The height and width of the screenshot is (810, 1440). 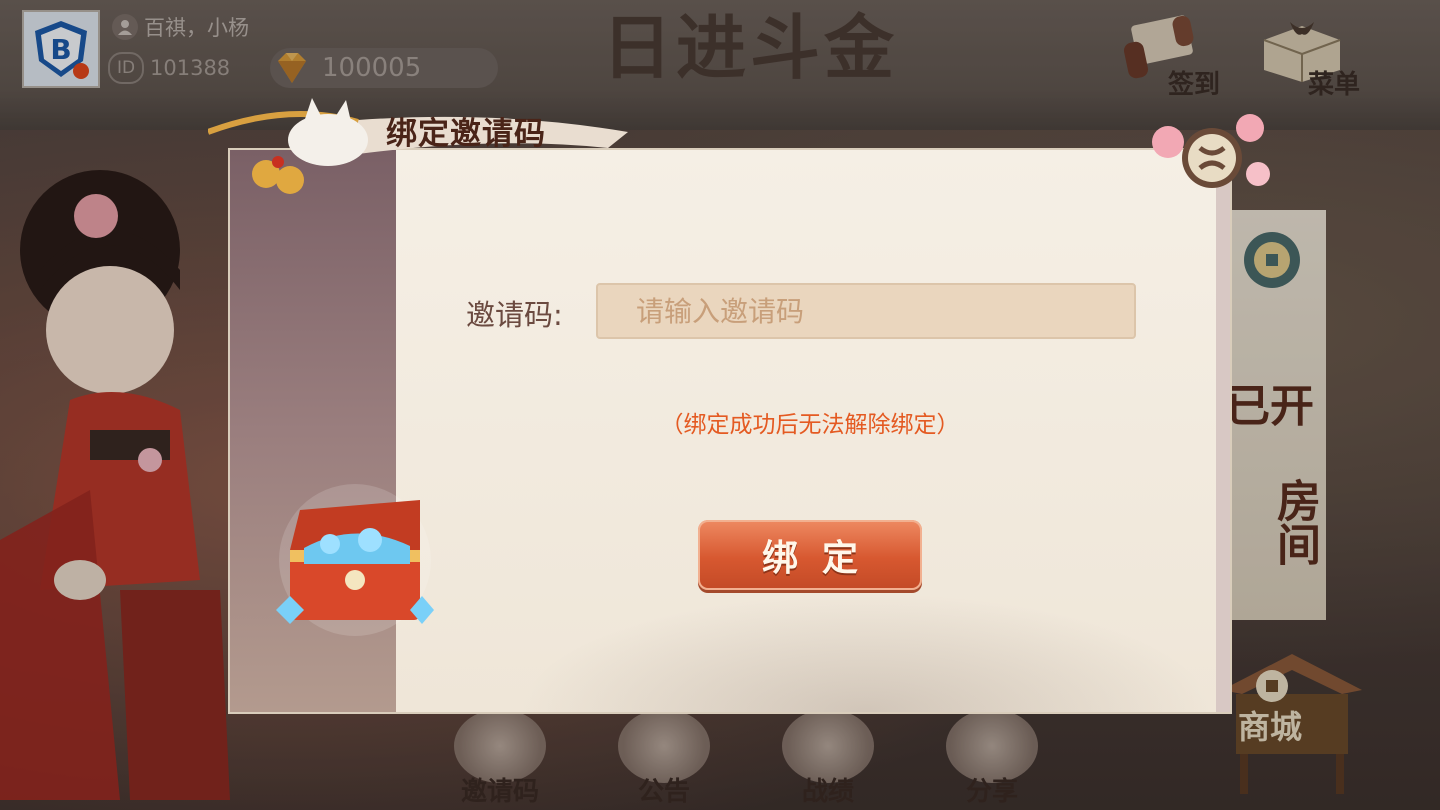 I want to click on dialog-header: 绑定邀请码, so click(x=428, y=147).